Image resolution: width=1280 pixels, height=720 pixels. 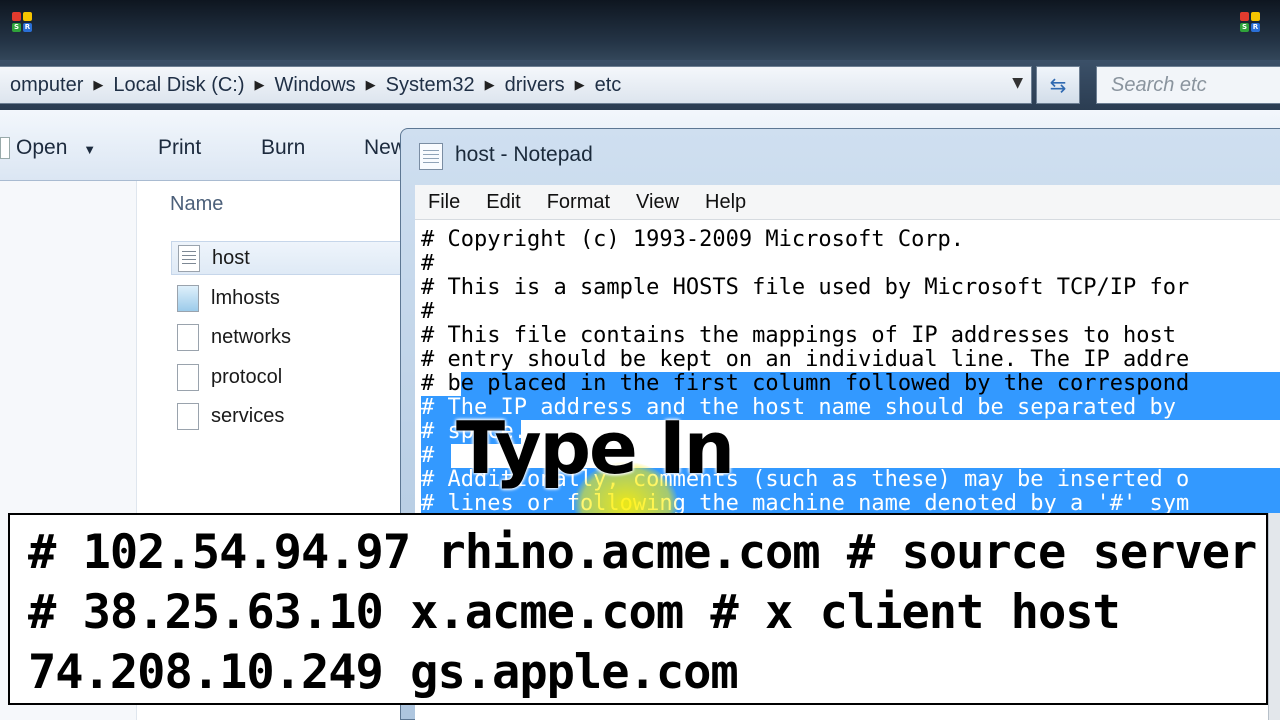 What do you see at coordinates (503, 202) in the screenshot?
I see `menu-edit: Edit` at bounding box center [503, 202].